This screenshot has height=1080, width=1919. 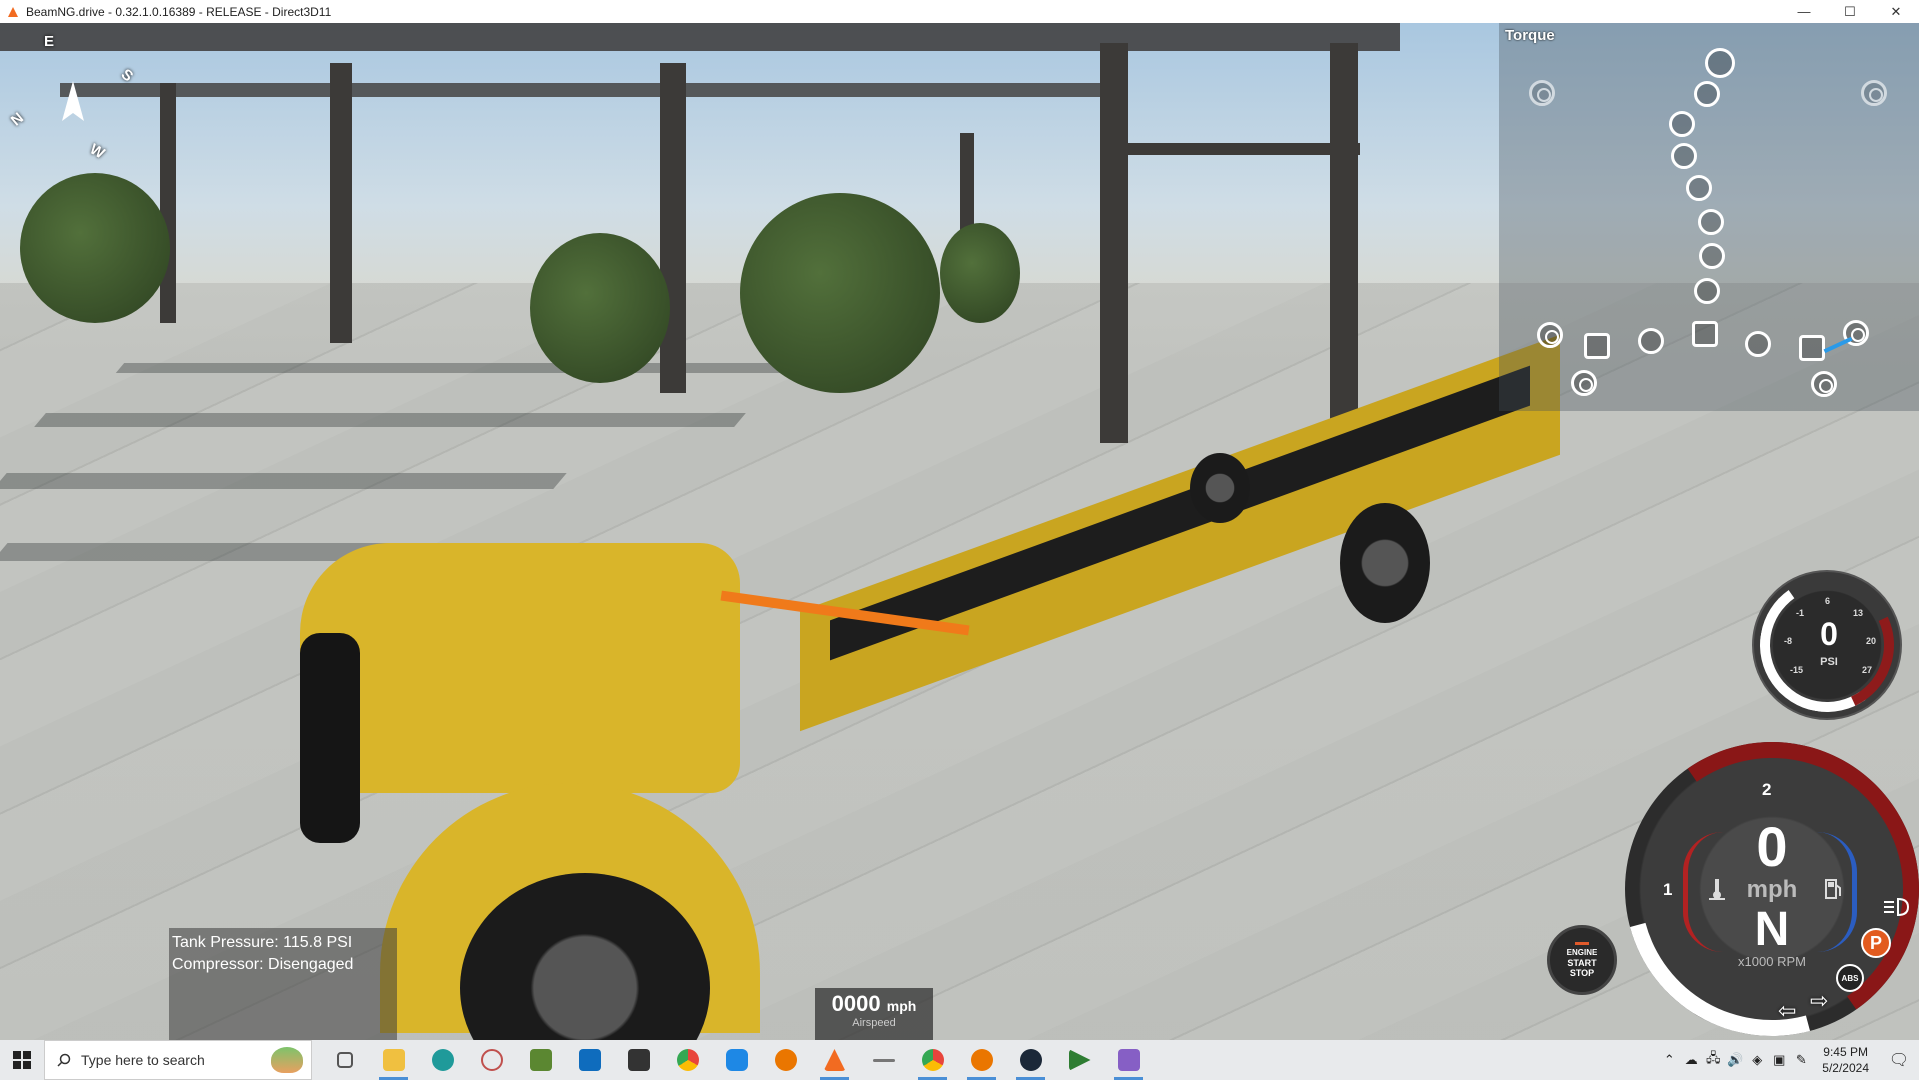 What do you see at coordinates (981, 1060) in the screenshot?
I see `blender-second-icon` at bounding box center [981, 1060].